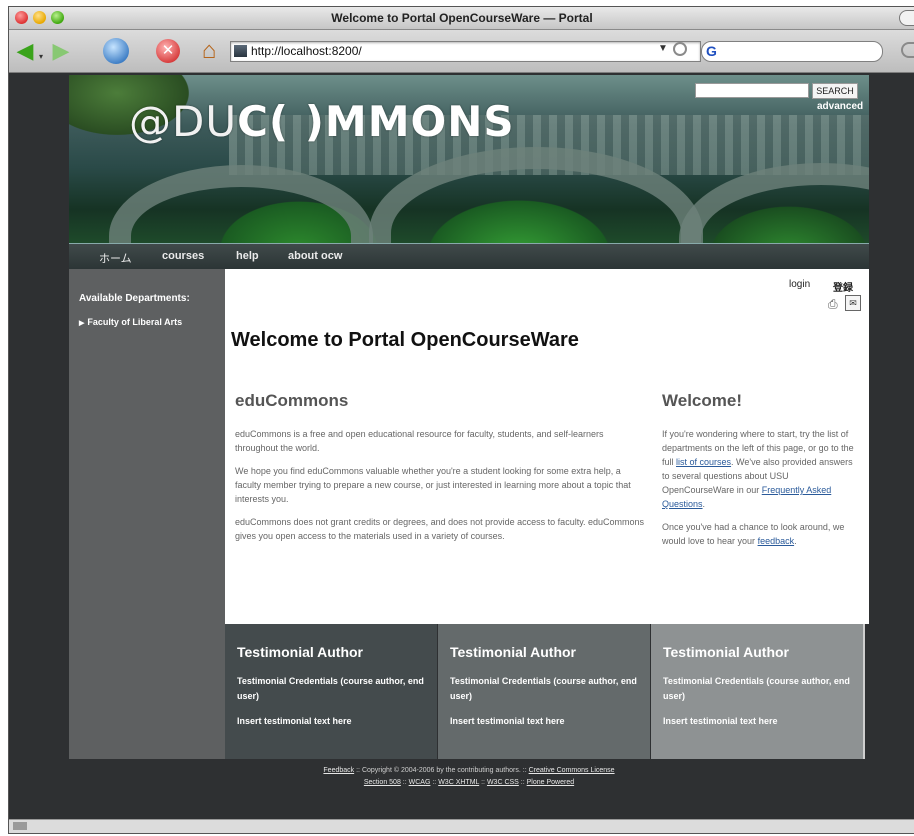 The width and height of the screenshot is (914, 836). I want to click on url-text: http://localhost:8200/, so click(306, 51).